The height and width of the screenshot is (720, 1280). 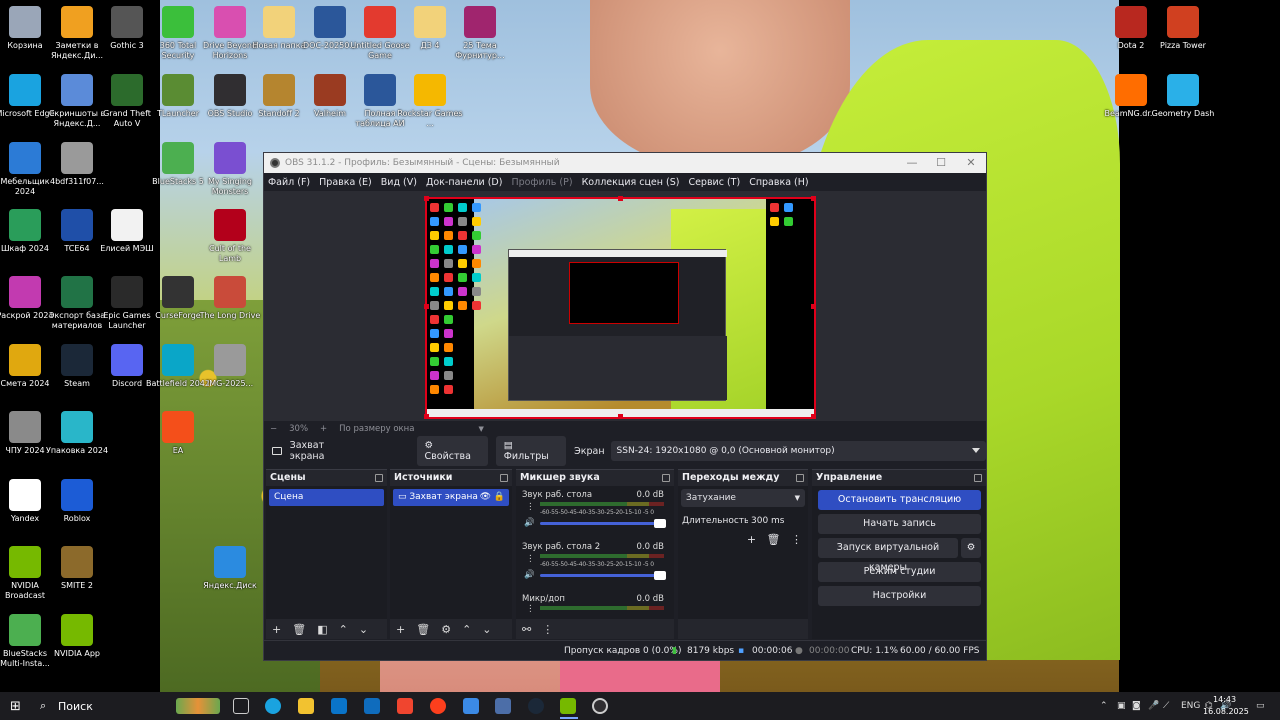 I want to click on steam-icon, so click(x=536, y=706).